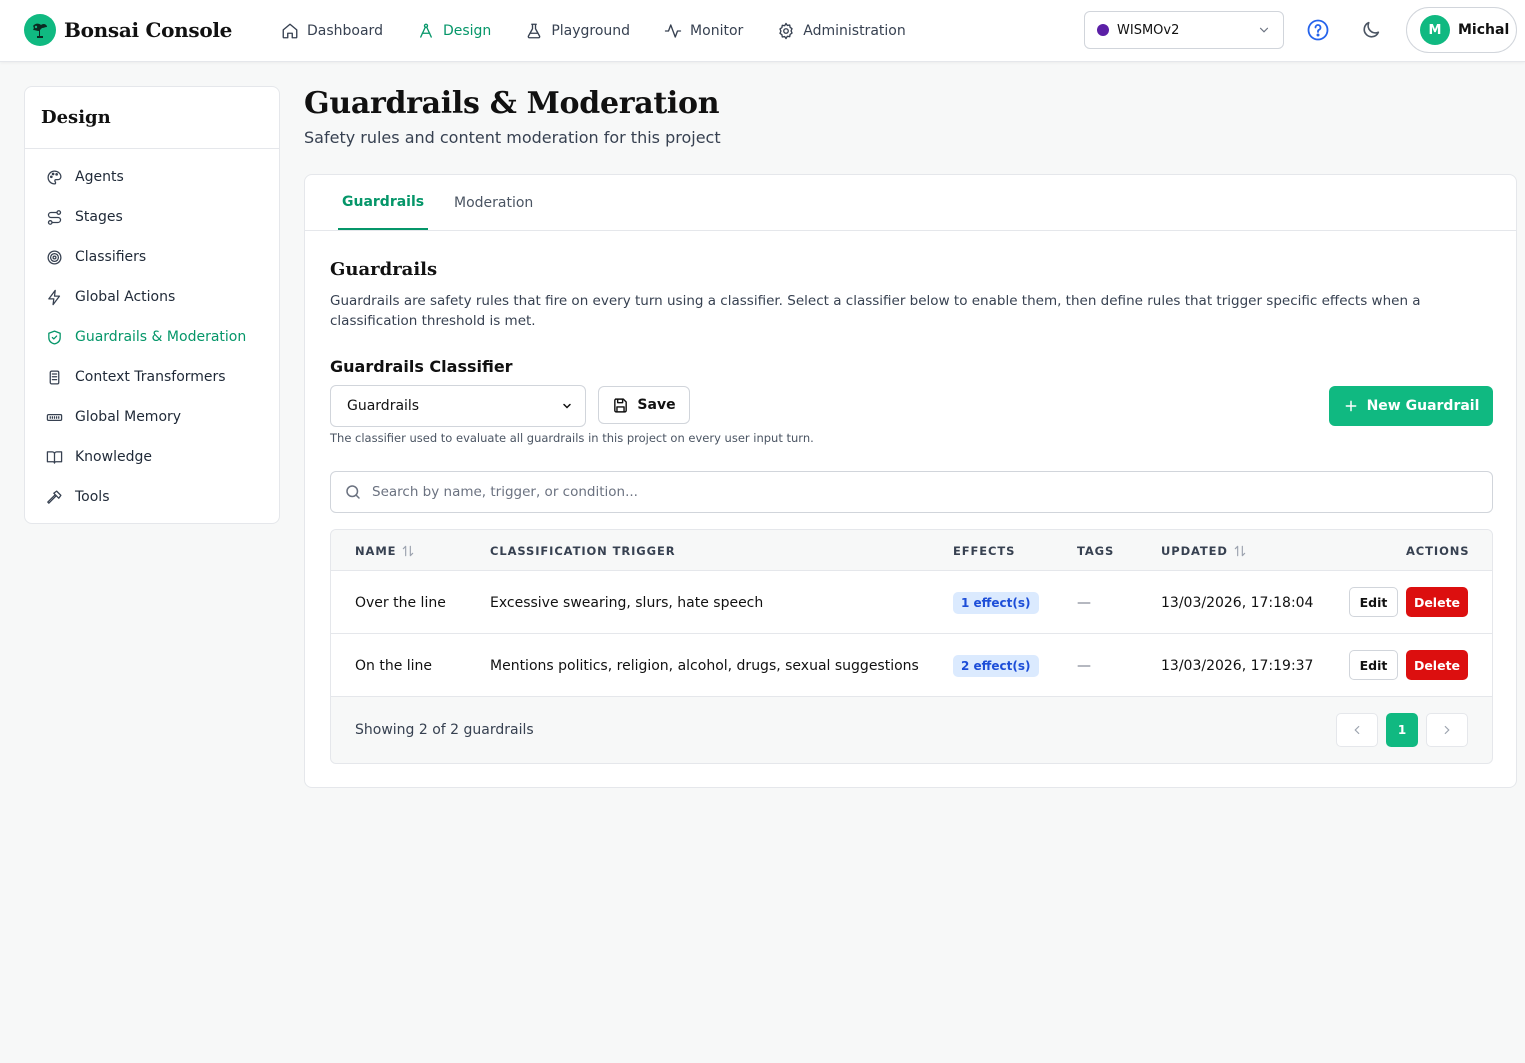 Image resolution: width=1525 pixels, height=1063 pixels. What do you see at coordinates (1184, 30) in the screenshot?
I see `project-selector: WISMOv2` at bounding box center [1184, 30].